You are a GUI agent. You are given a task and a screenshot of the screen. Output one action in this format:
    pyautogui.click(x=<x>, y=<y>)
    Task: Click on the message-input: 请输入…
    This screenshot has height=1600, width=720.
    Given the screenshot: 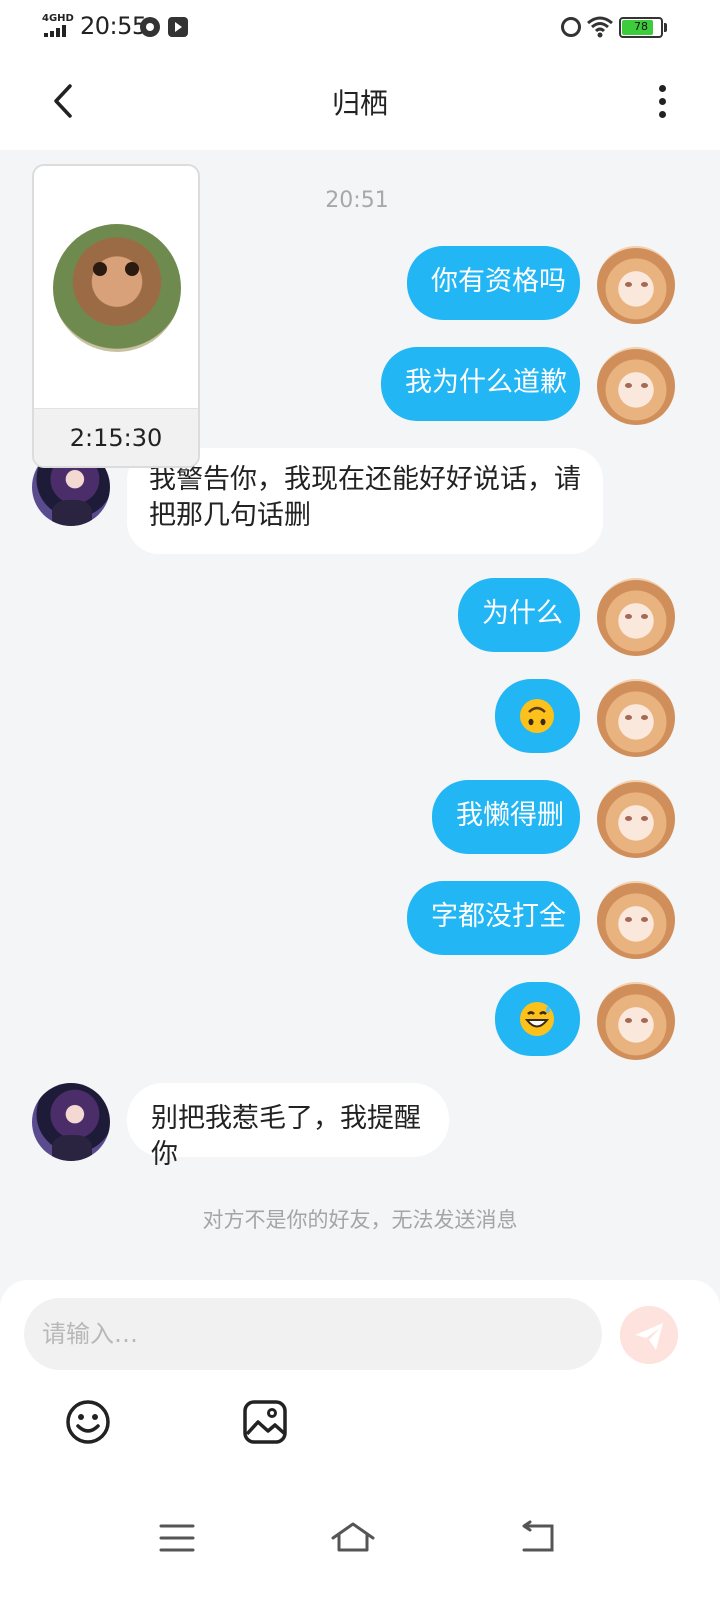 What is the action you would take?
    pyautogui.click(x=313, y=1334)
    